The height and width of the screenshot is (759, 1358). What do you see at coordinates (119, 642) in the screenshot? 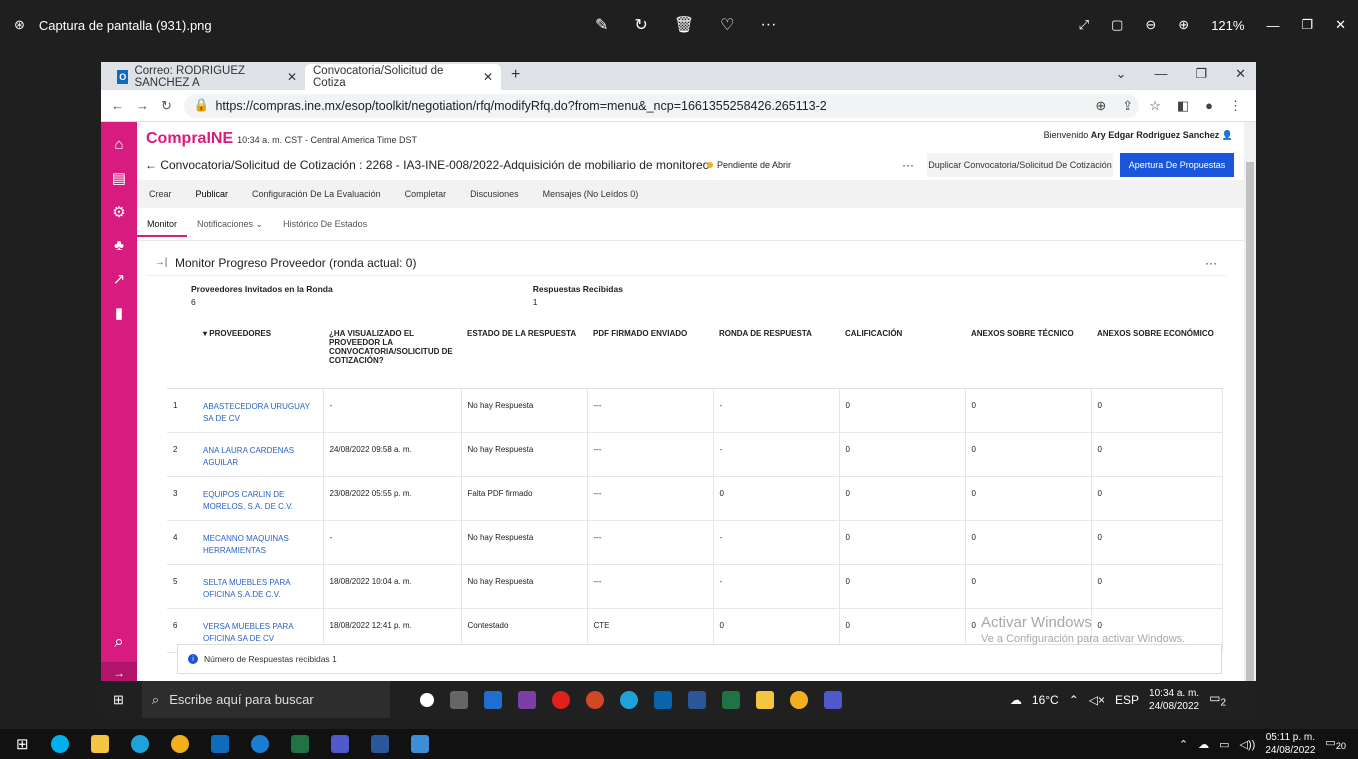
I see `search-icon: ⌕` at bounding box center [119, 642].